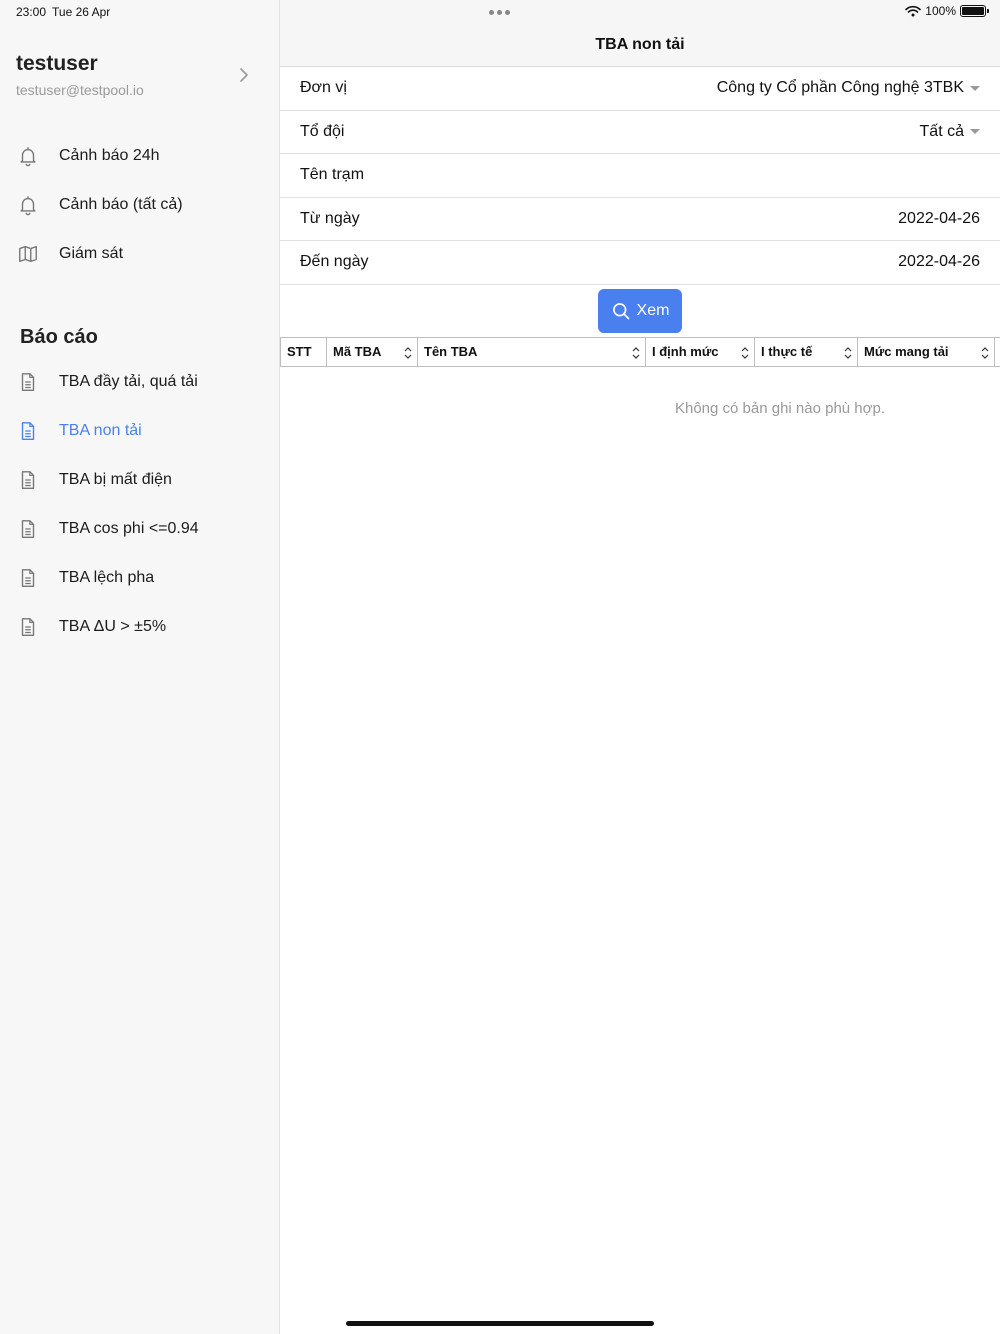 The width and height of the screenshot is (1000, 1334). Describe the element at coordinates (140, 253) in the screenshot. I see `menu-item-monitoring: Giám sát` at that location.